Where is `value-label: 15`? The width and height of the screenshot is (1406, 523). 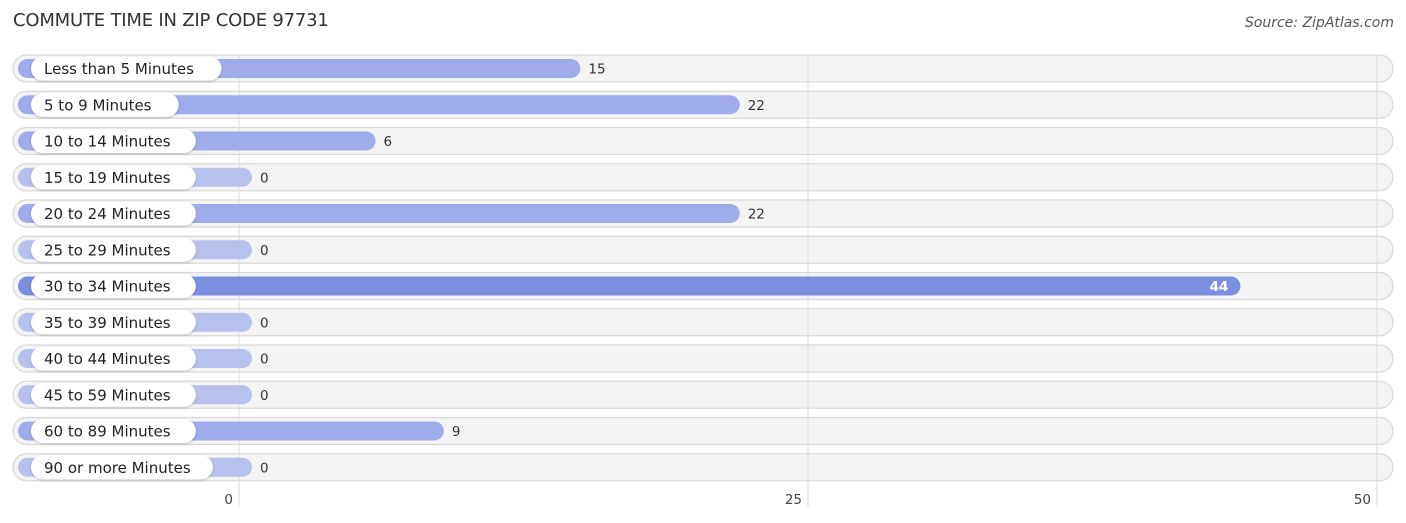 value-label: 15 is located at coordinates (596, 70).